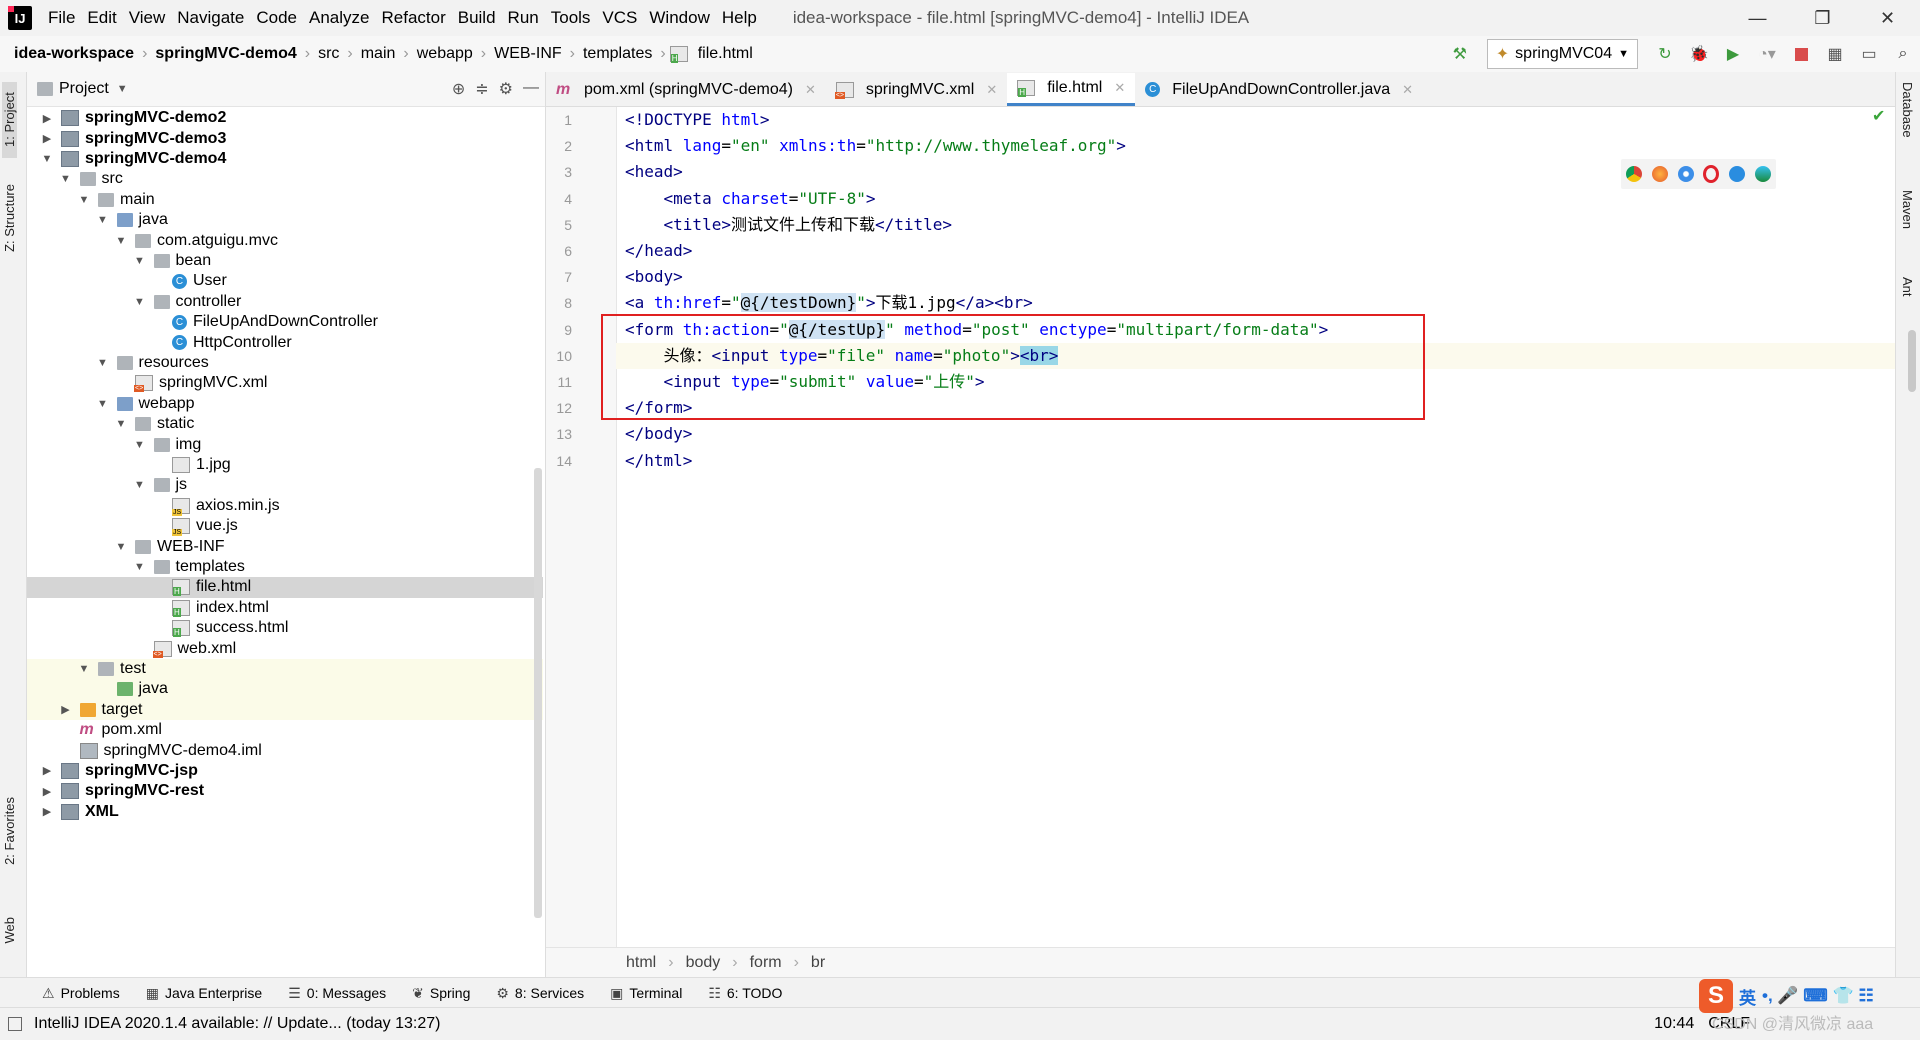  I want to click on project-structure-icon: ▦, so click(1835, 54).